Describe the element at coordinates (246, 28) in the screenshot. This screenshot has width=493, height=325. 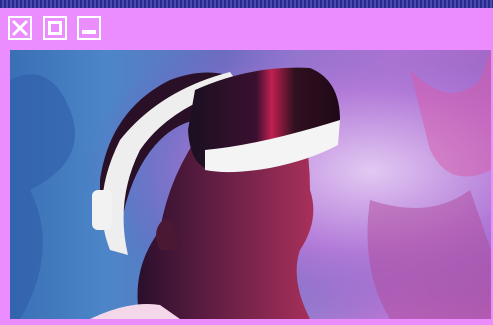
I see `title-bar` at that location.